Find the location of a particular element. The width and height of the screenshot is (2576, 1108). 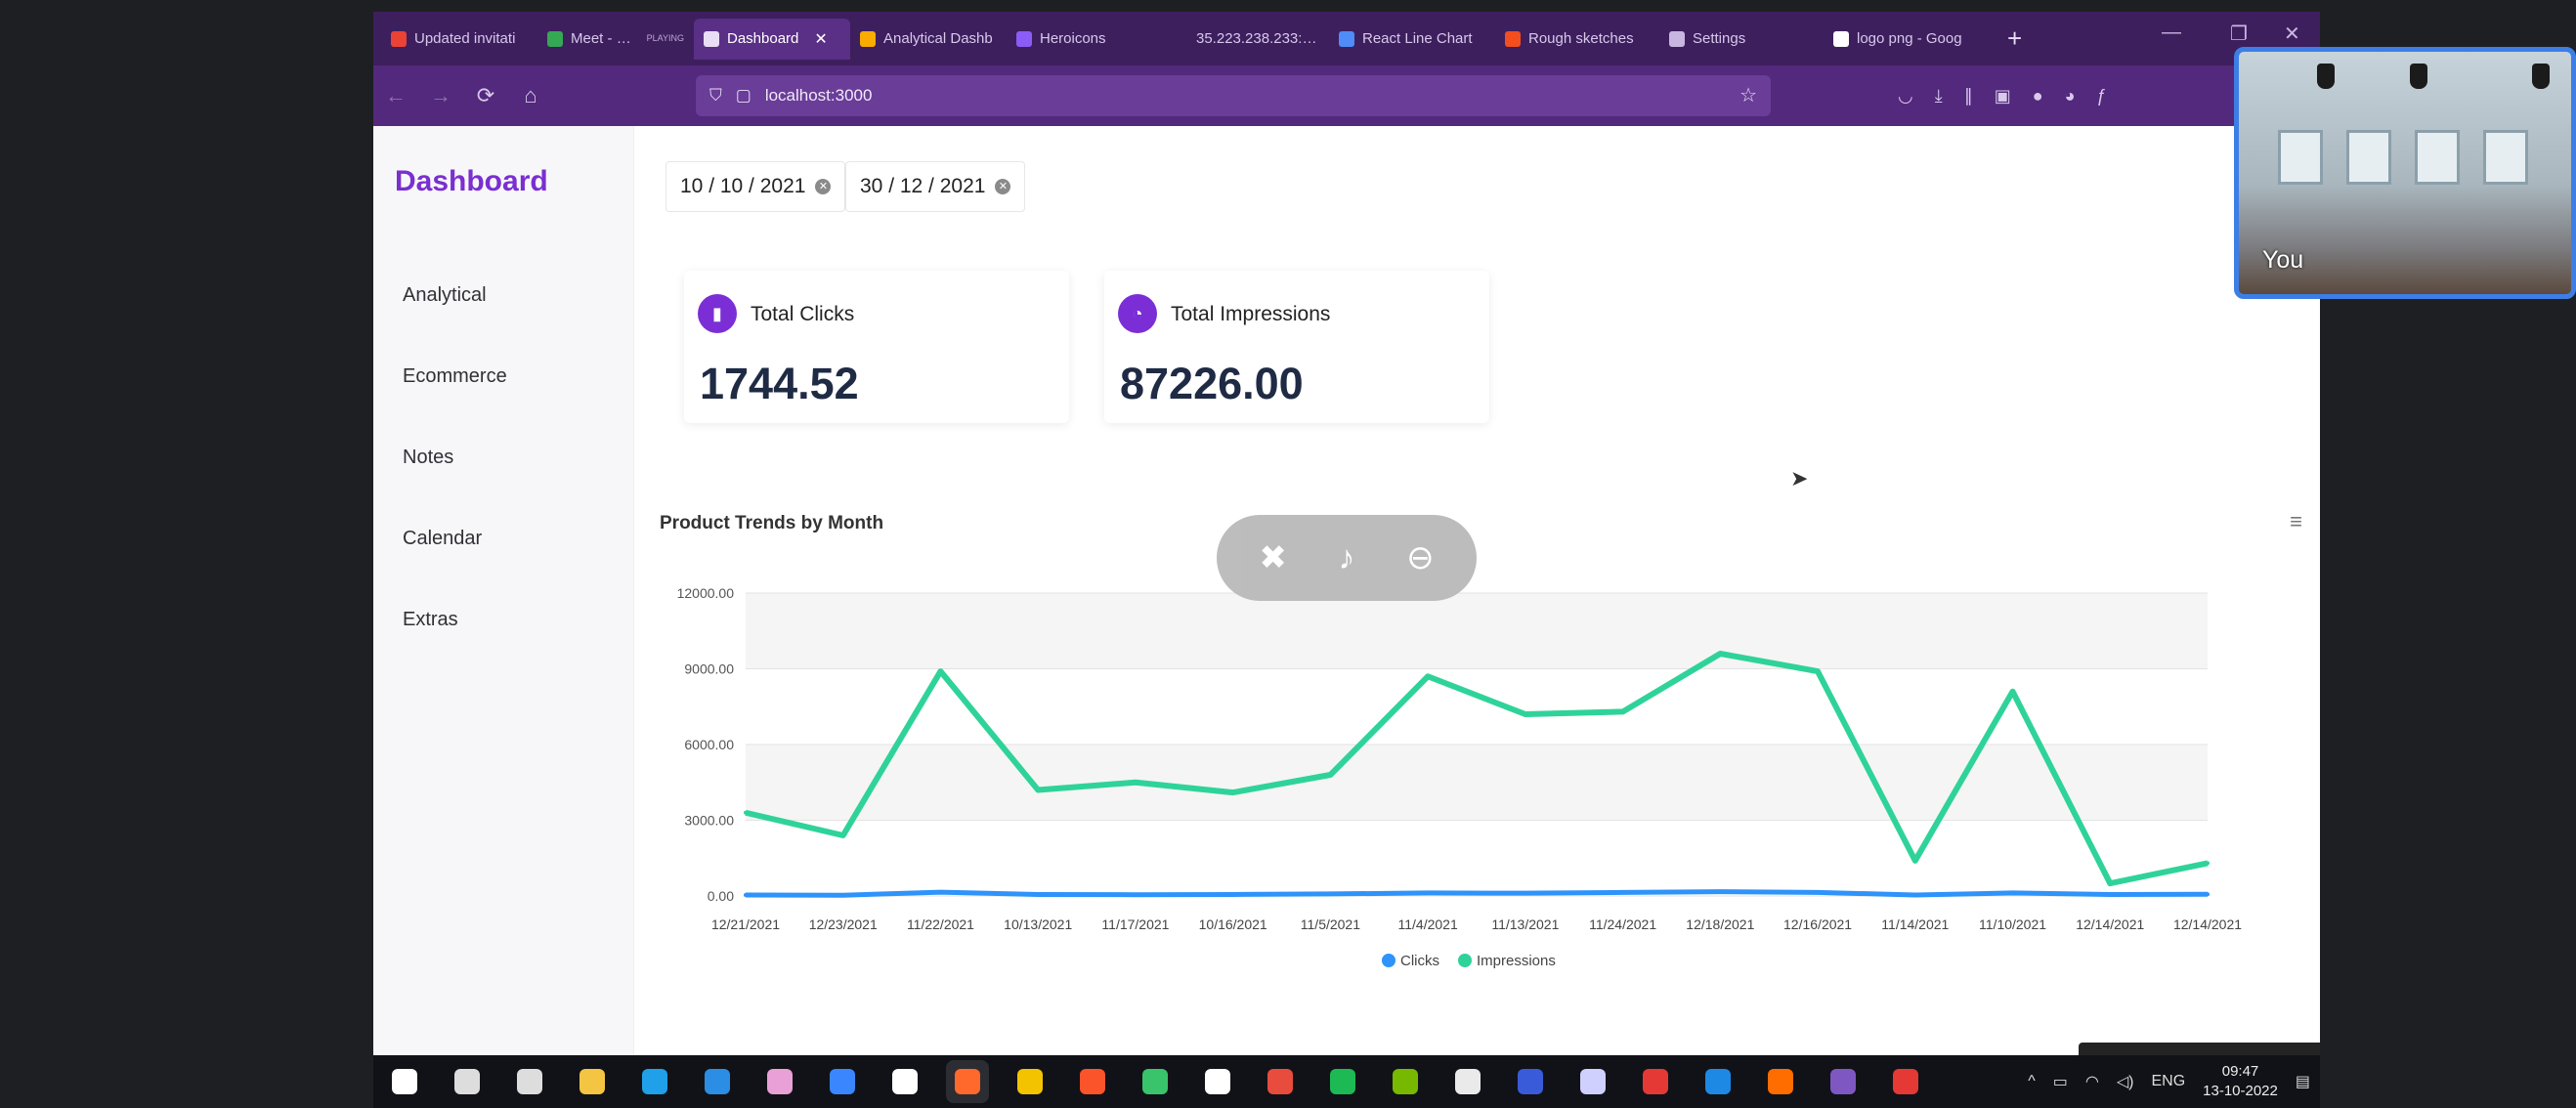

download-icon: ⤓ is located at coordinates (1939, 96).